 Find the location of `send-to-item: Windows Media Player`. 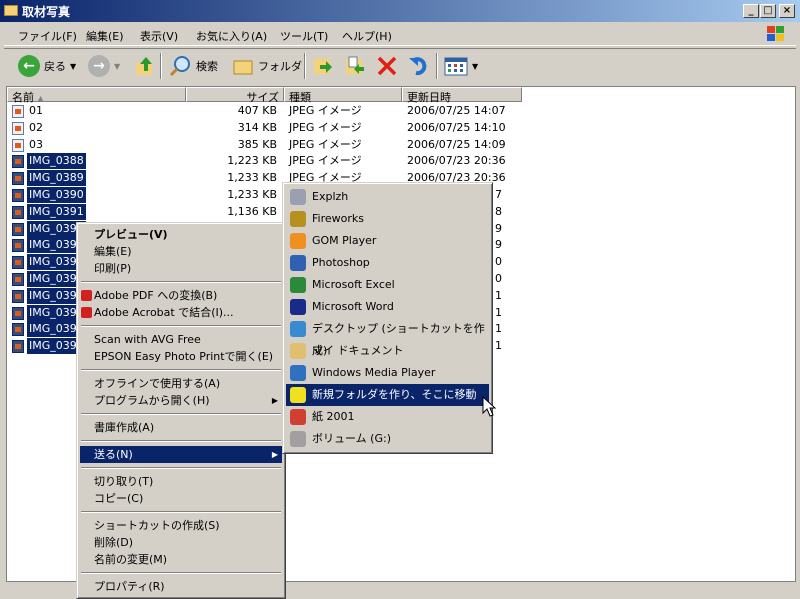

send-to-item: Windows Media Player is located at coordinates (387, 373).